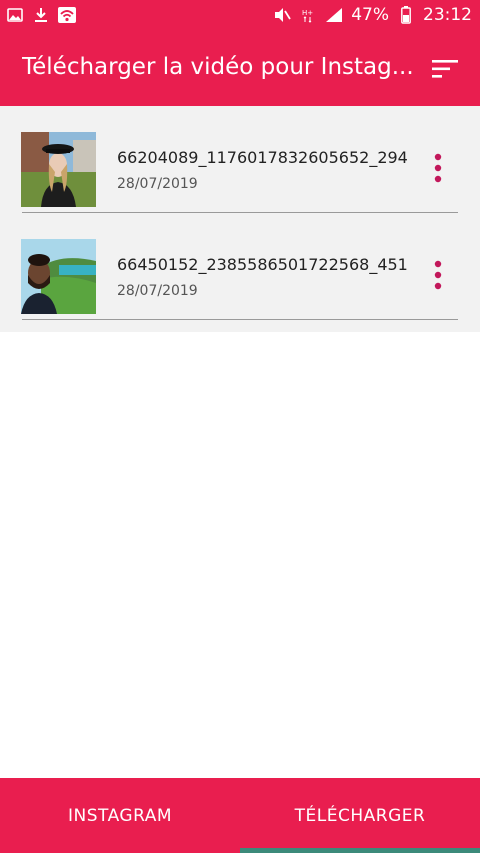 The height and width of the screenshot is (853, 480). What do you see at coordinates (240, 16) in the screenshot?
I see `status-bar: H+ 47% 23:12` at bounding box center [240, 16].